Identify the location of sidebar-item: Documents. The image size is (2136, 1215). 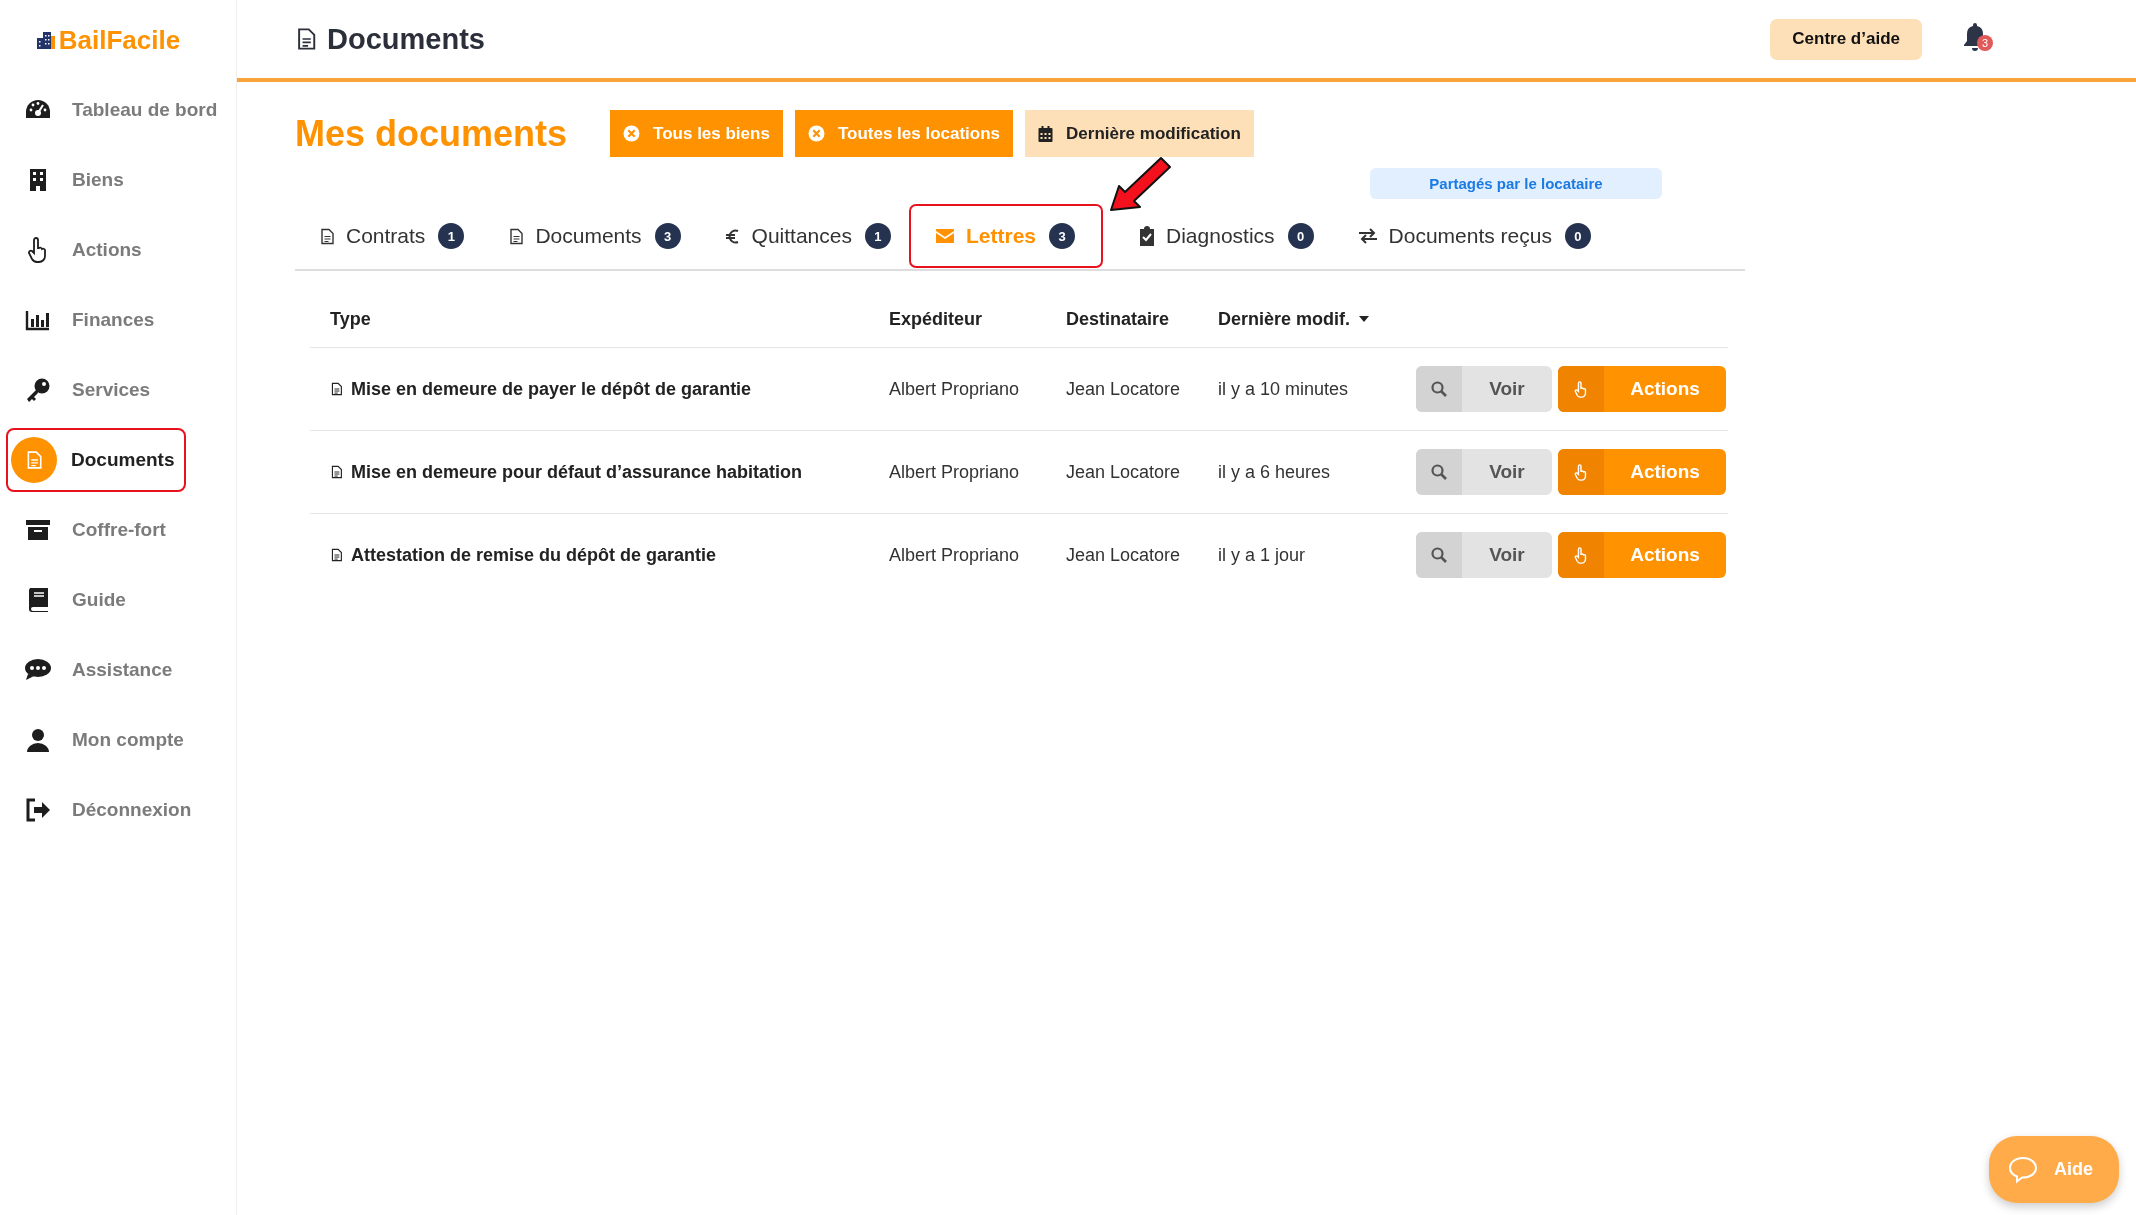
(96, 460).